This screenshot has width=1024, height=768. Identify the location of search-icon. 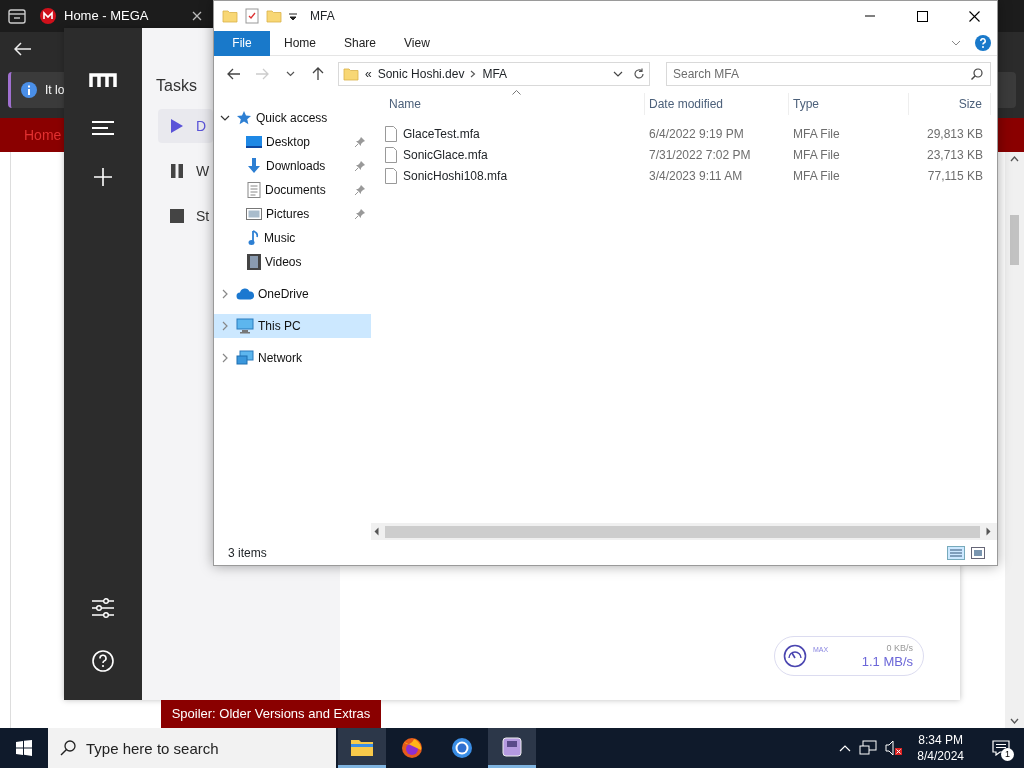
(68, 748).